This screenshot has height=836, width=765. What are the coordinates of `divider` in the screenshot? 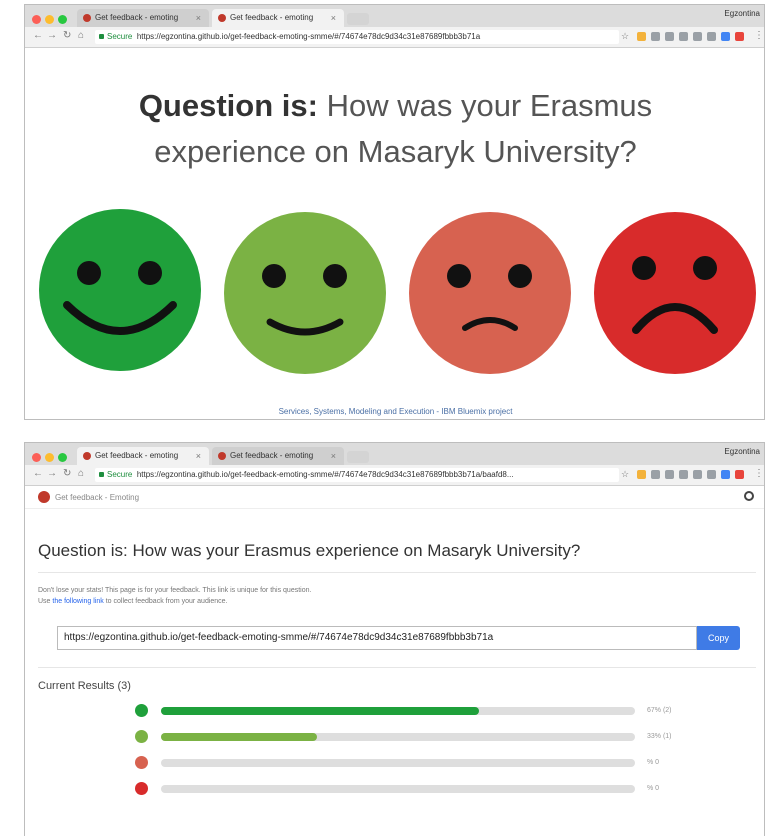 It's located at (397, 572).